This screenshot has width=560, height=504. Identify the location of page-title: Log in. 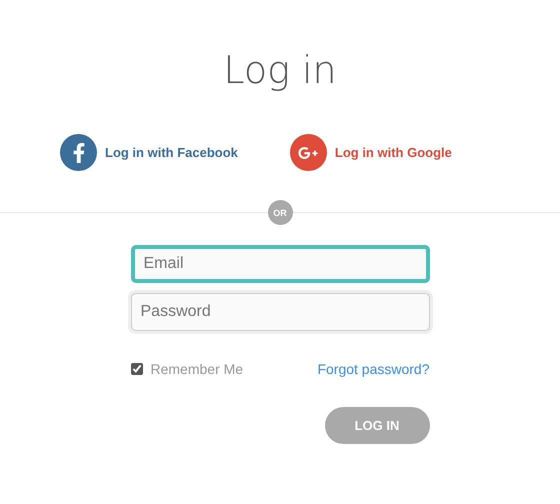
(280, 70).